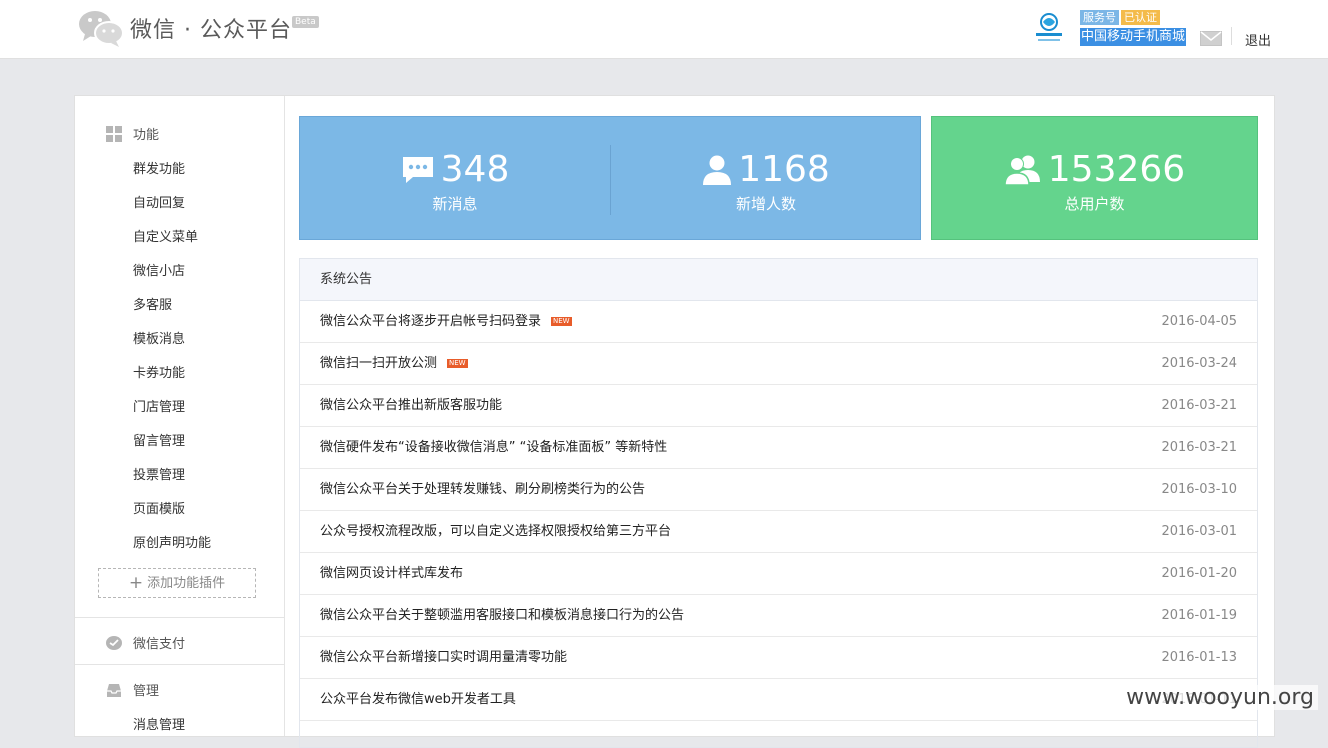  What do you see at coordinates (778, 658) in the screenshot?
I see `announcement-row: 微信公众平台新增接口实时调用量清零功能 2016-01-13` at bounding box center [778, 658].